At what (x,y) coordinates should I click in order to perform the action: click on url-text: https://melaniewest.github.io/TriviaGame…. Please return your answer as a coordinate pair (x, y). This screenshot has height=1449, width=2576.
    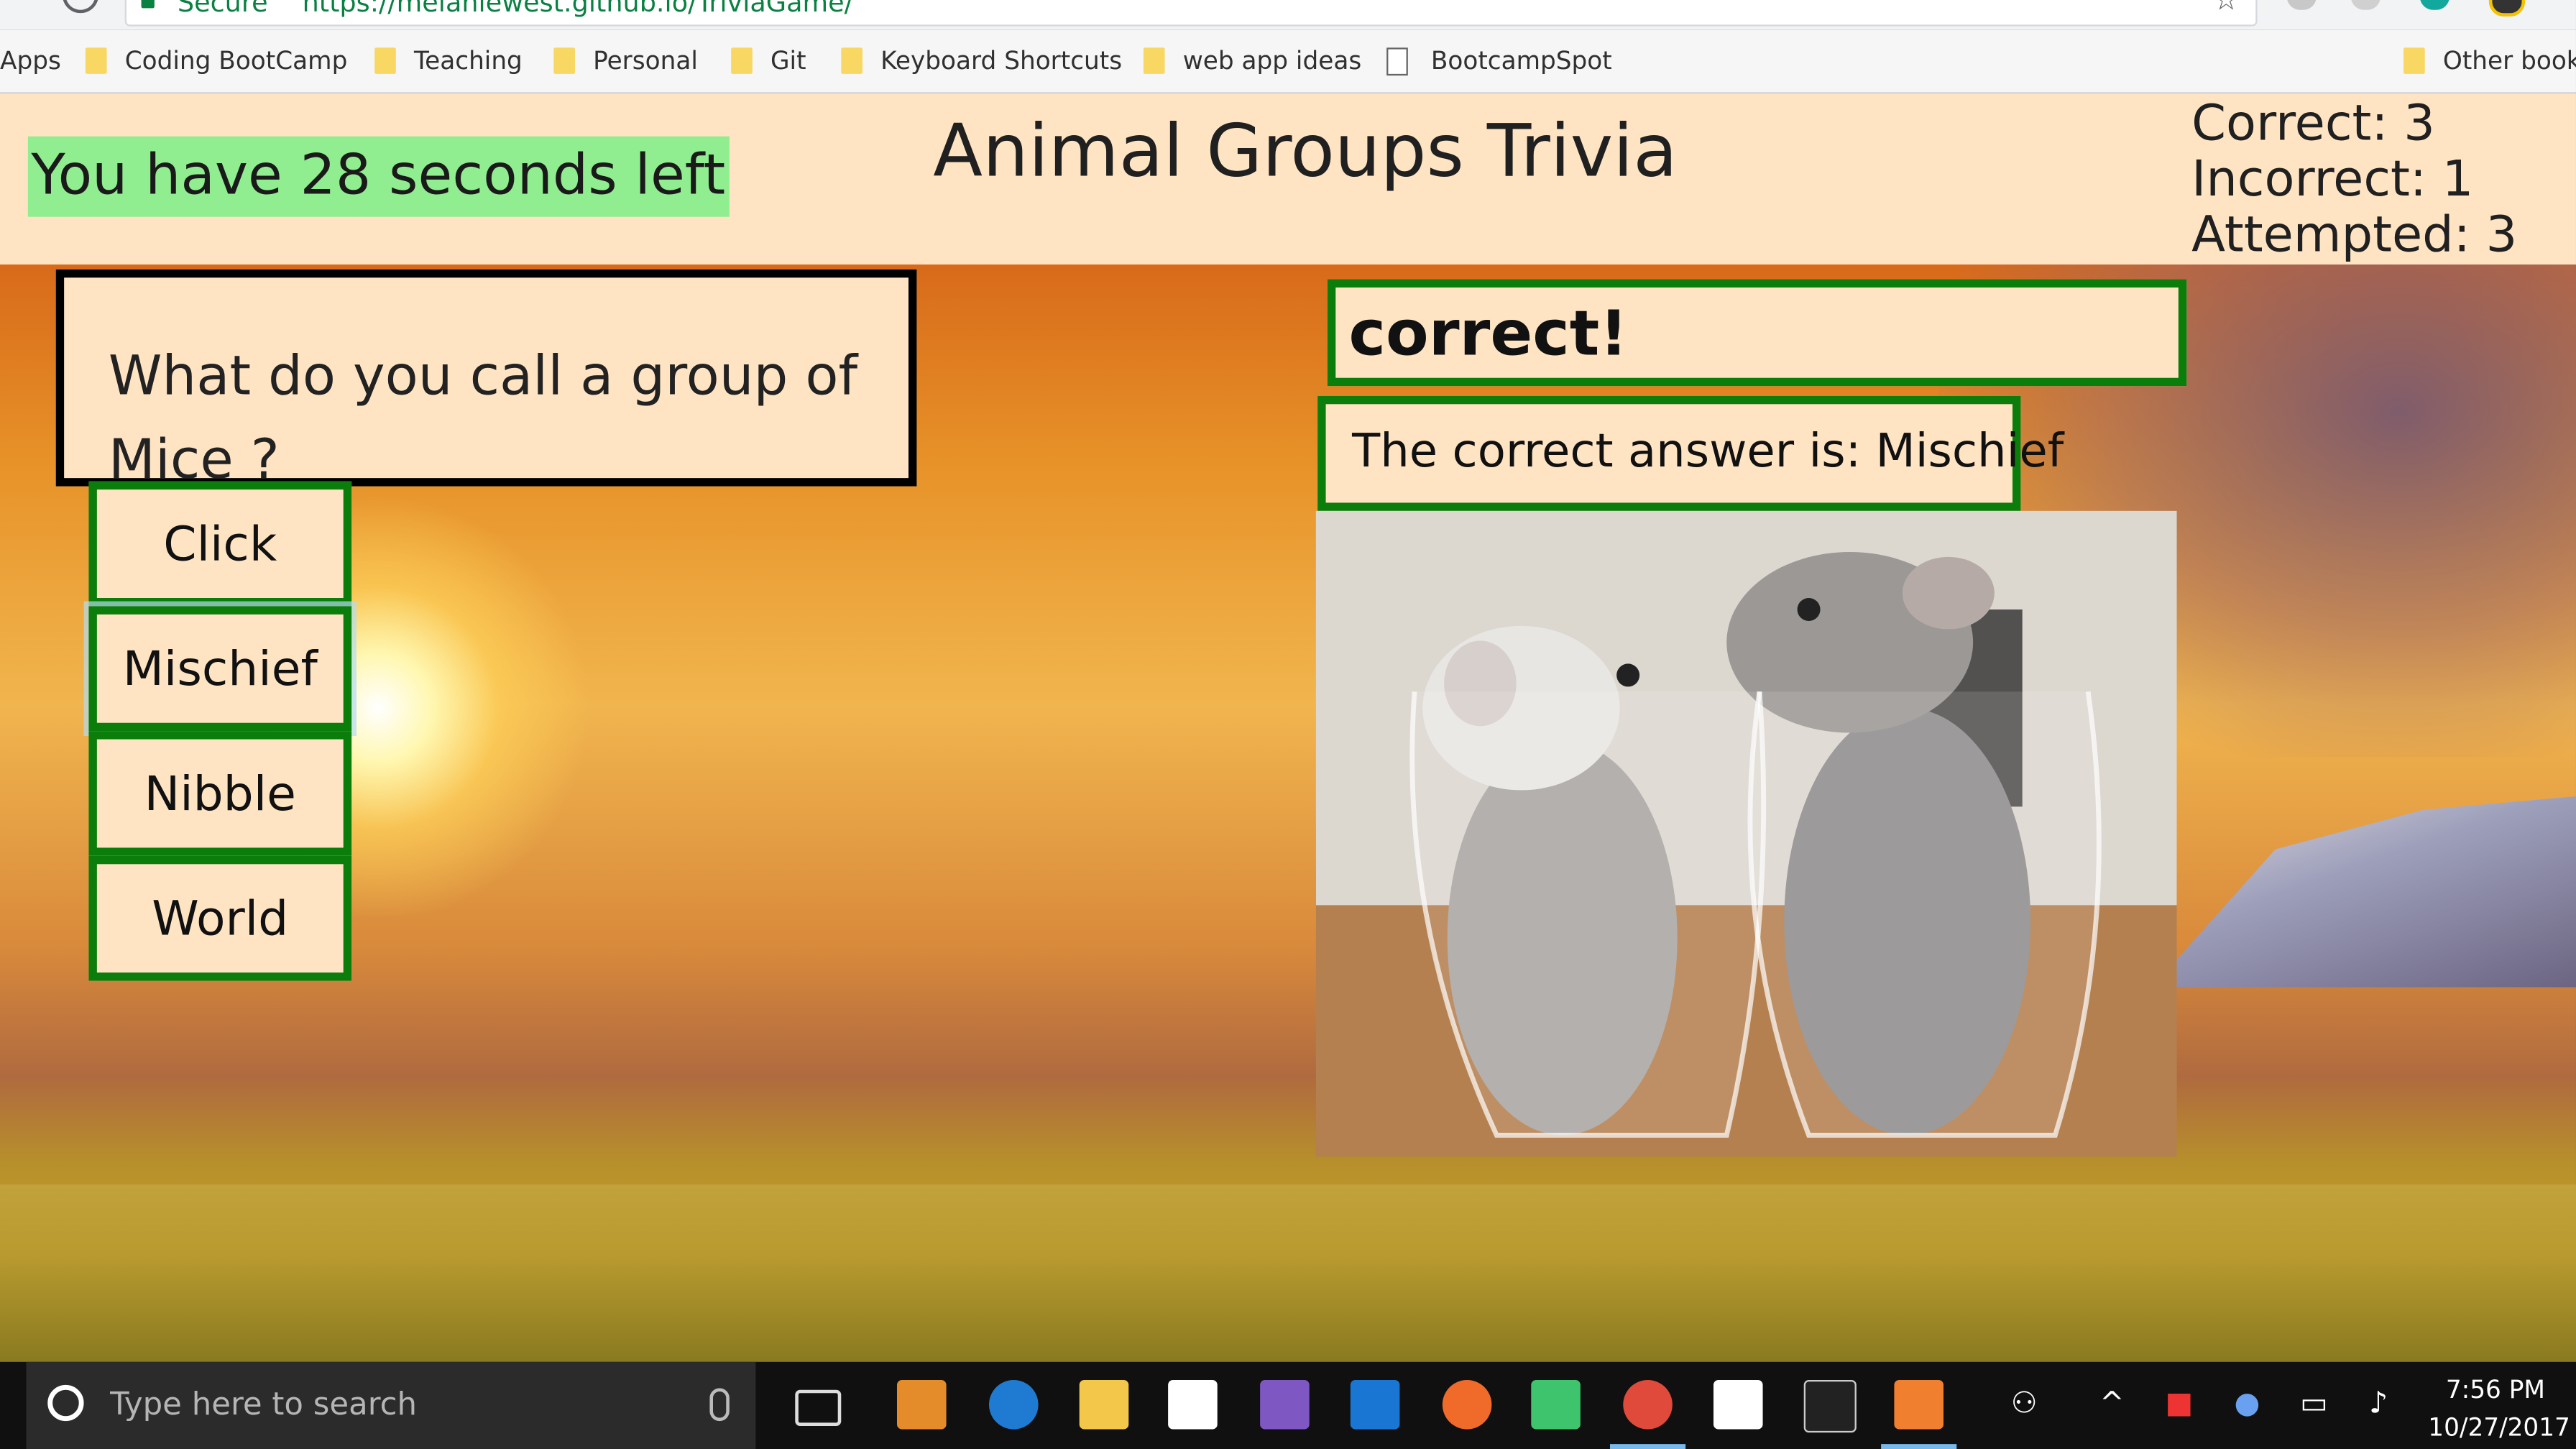
    Looking at the image, I should click on (578, 9).